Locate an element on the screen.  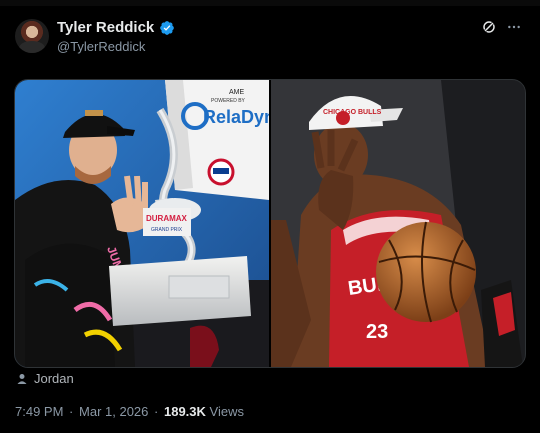
post-meta-row: 7:49 PM · Mar 1, 2026 · 189.3K Views is located at coordinates (129, 411).